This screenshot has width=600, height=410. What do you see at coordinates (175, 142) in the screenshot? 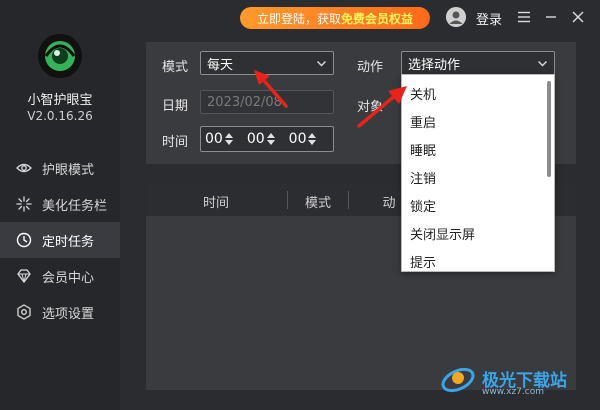
I see `time-label: 时间` at bounding box center [175, 142].